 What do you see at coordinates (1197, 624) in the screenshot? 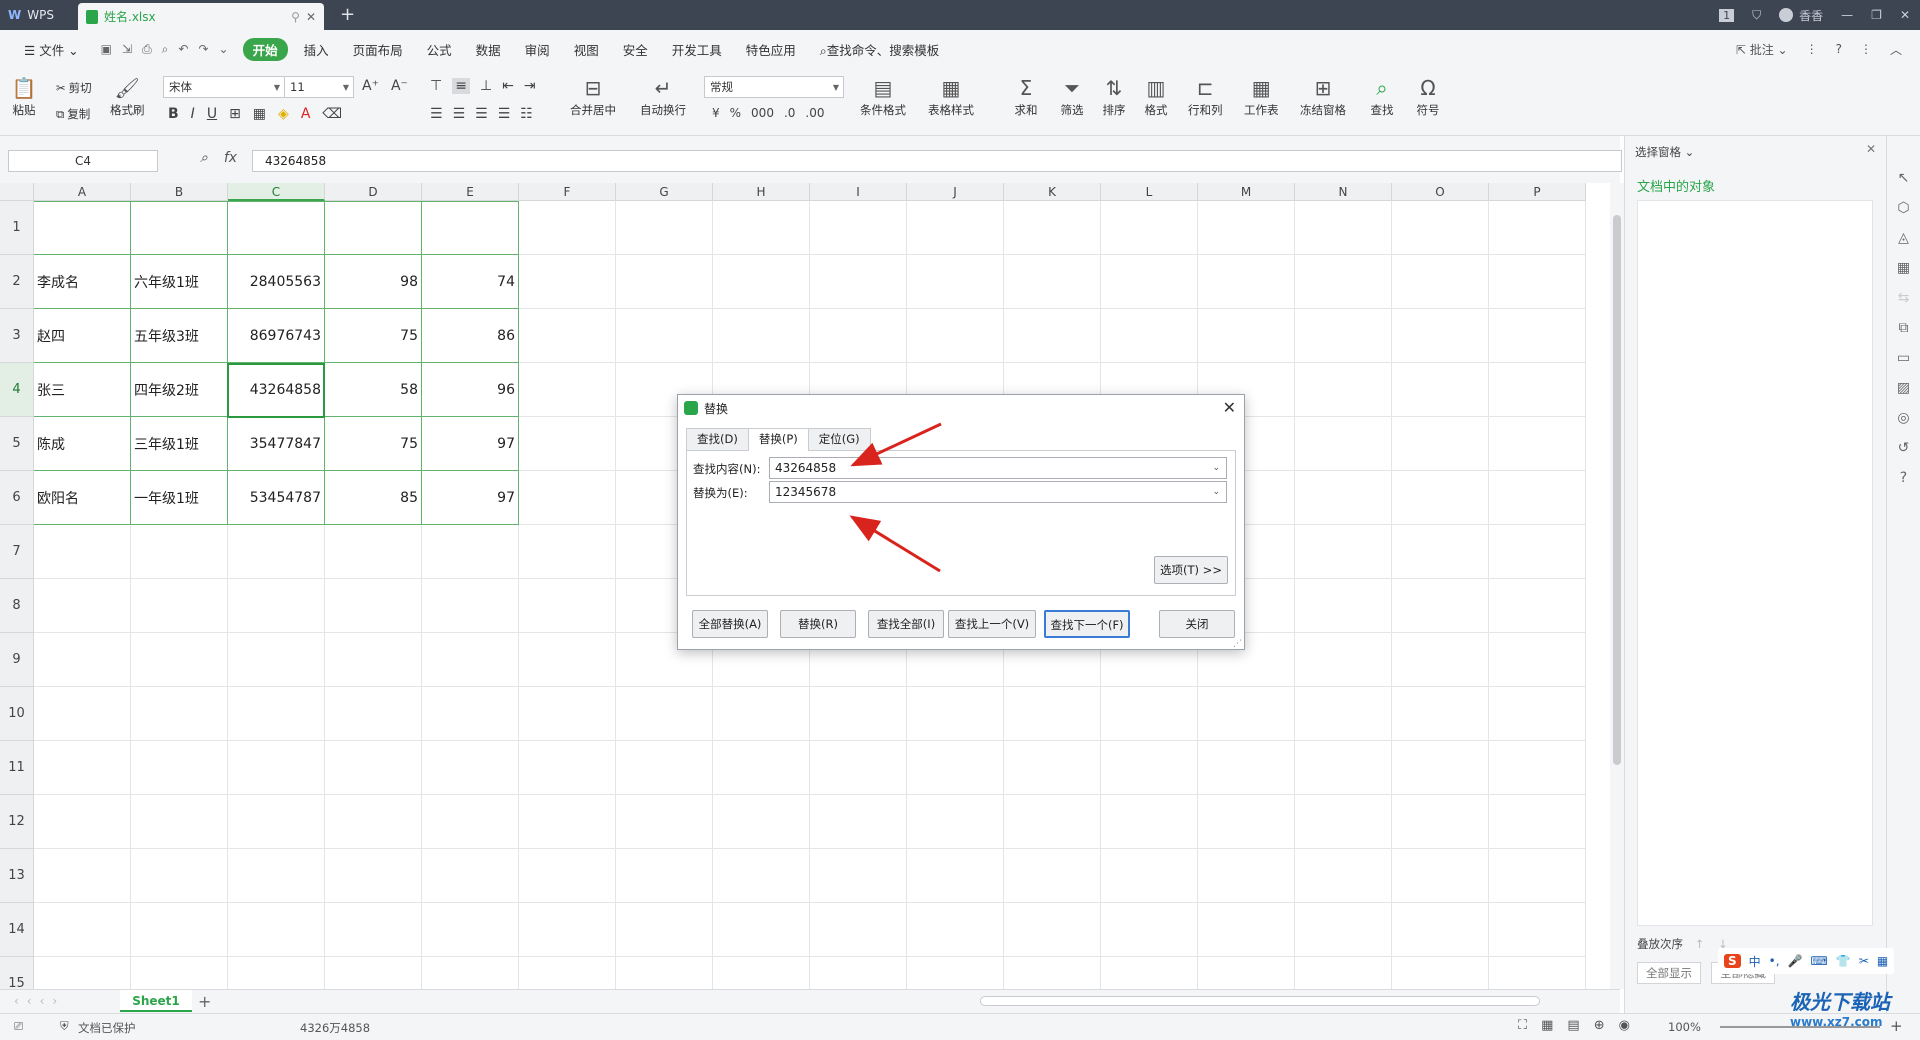
I see `close-button: 关闭` at bounding box center [1197, 624].